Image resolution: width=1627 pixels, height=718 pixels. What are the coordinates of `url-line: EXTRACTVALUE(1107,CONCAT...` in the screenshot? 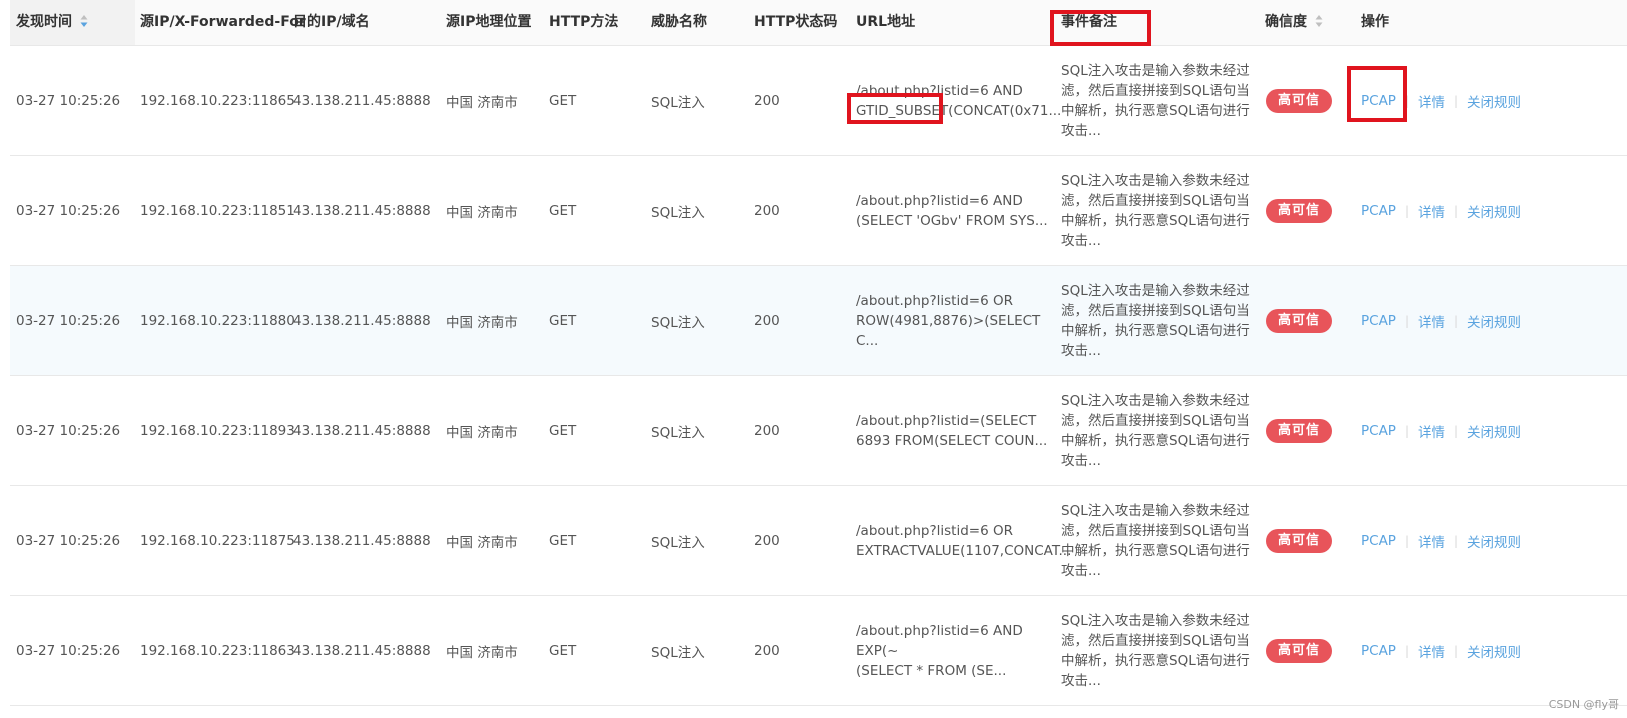 It's located at (964, 550).